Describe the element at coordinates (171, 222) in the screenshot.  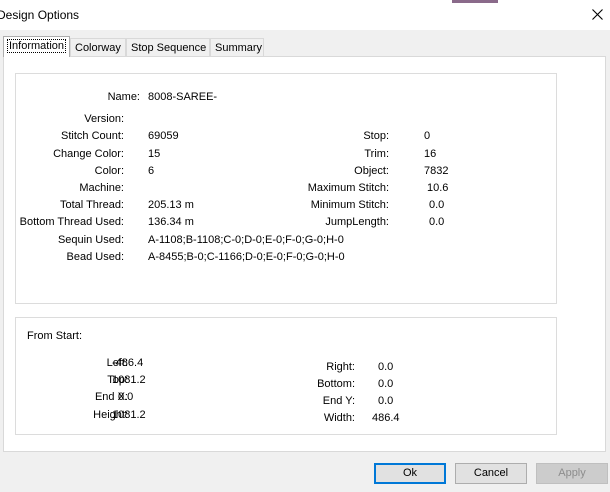
I see `bottom-thread-value: 136.34 m` at that location.